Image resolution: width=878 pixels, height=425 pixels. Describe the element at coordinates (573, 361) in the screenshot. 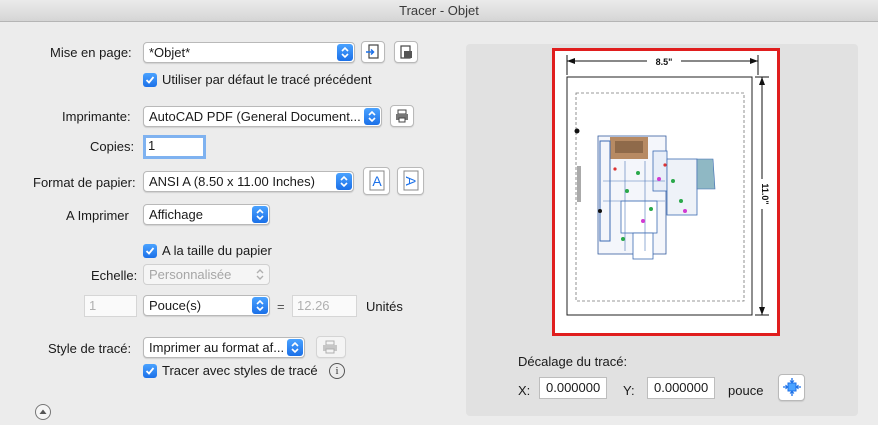

I see `offset-title: Décalage du tracé:` at that location.